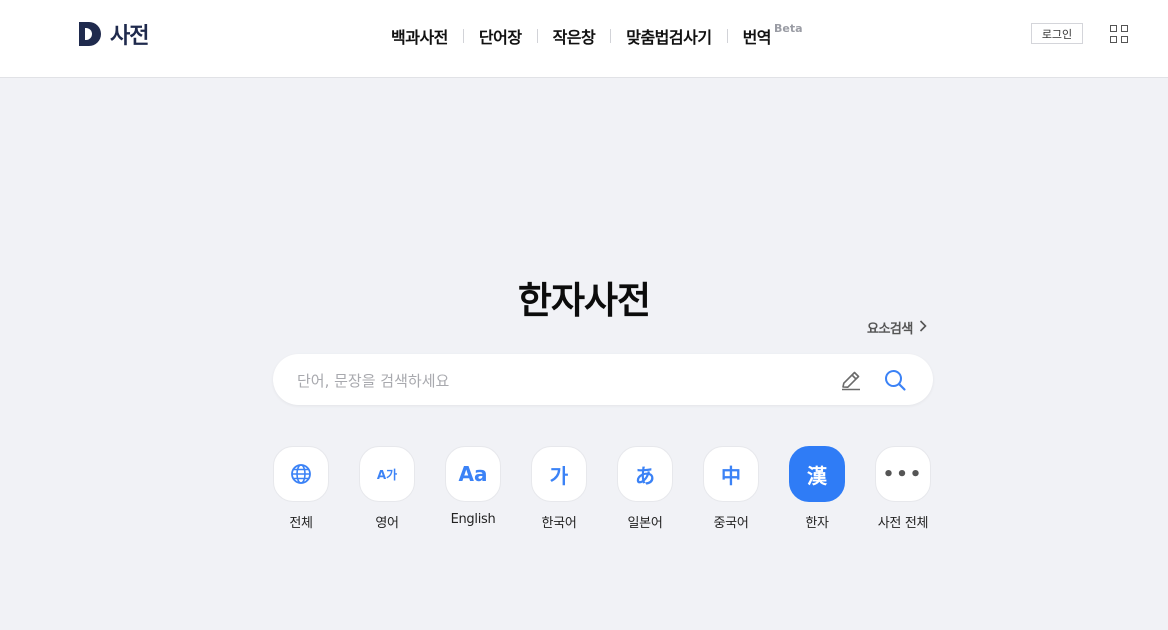 The height and width of the screenshot is (630, 1168). I want to click on hanja-icon: 漢, so click(817, 474).